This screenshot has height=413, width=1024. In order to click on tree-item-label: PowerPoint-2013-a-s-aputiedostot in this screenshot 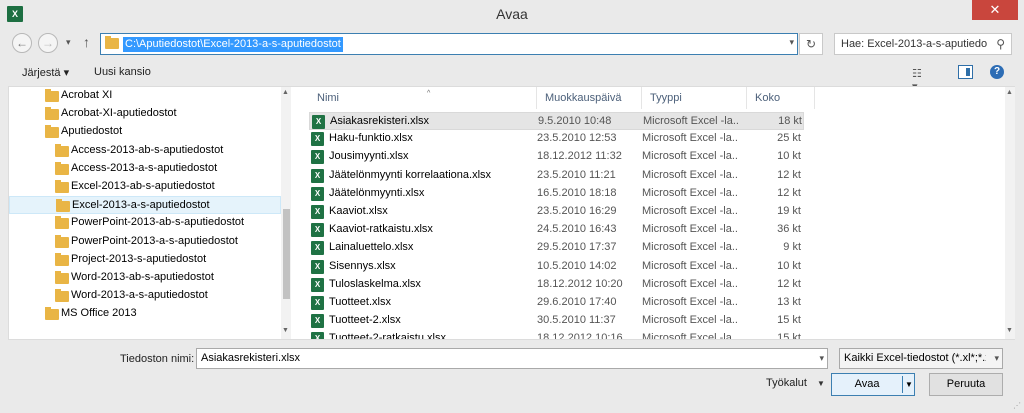, I will do `click(154, 240)`.